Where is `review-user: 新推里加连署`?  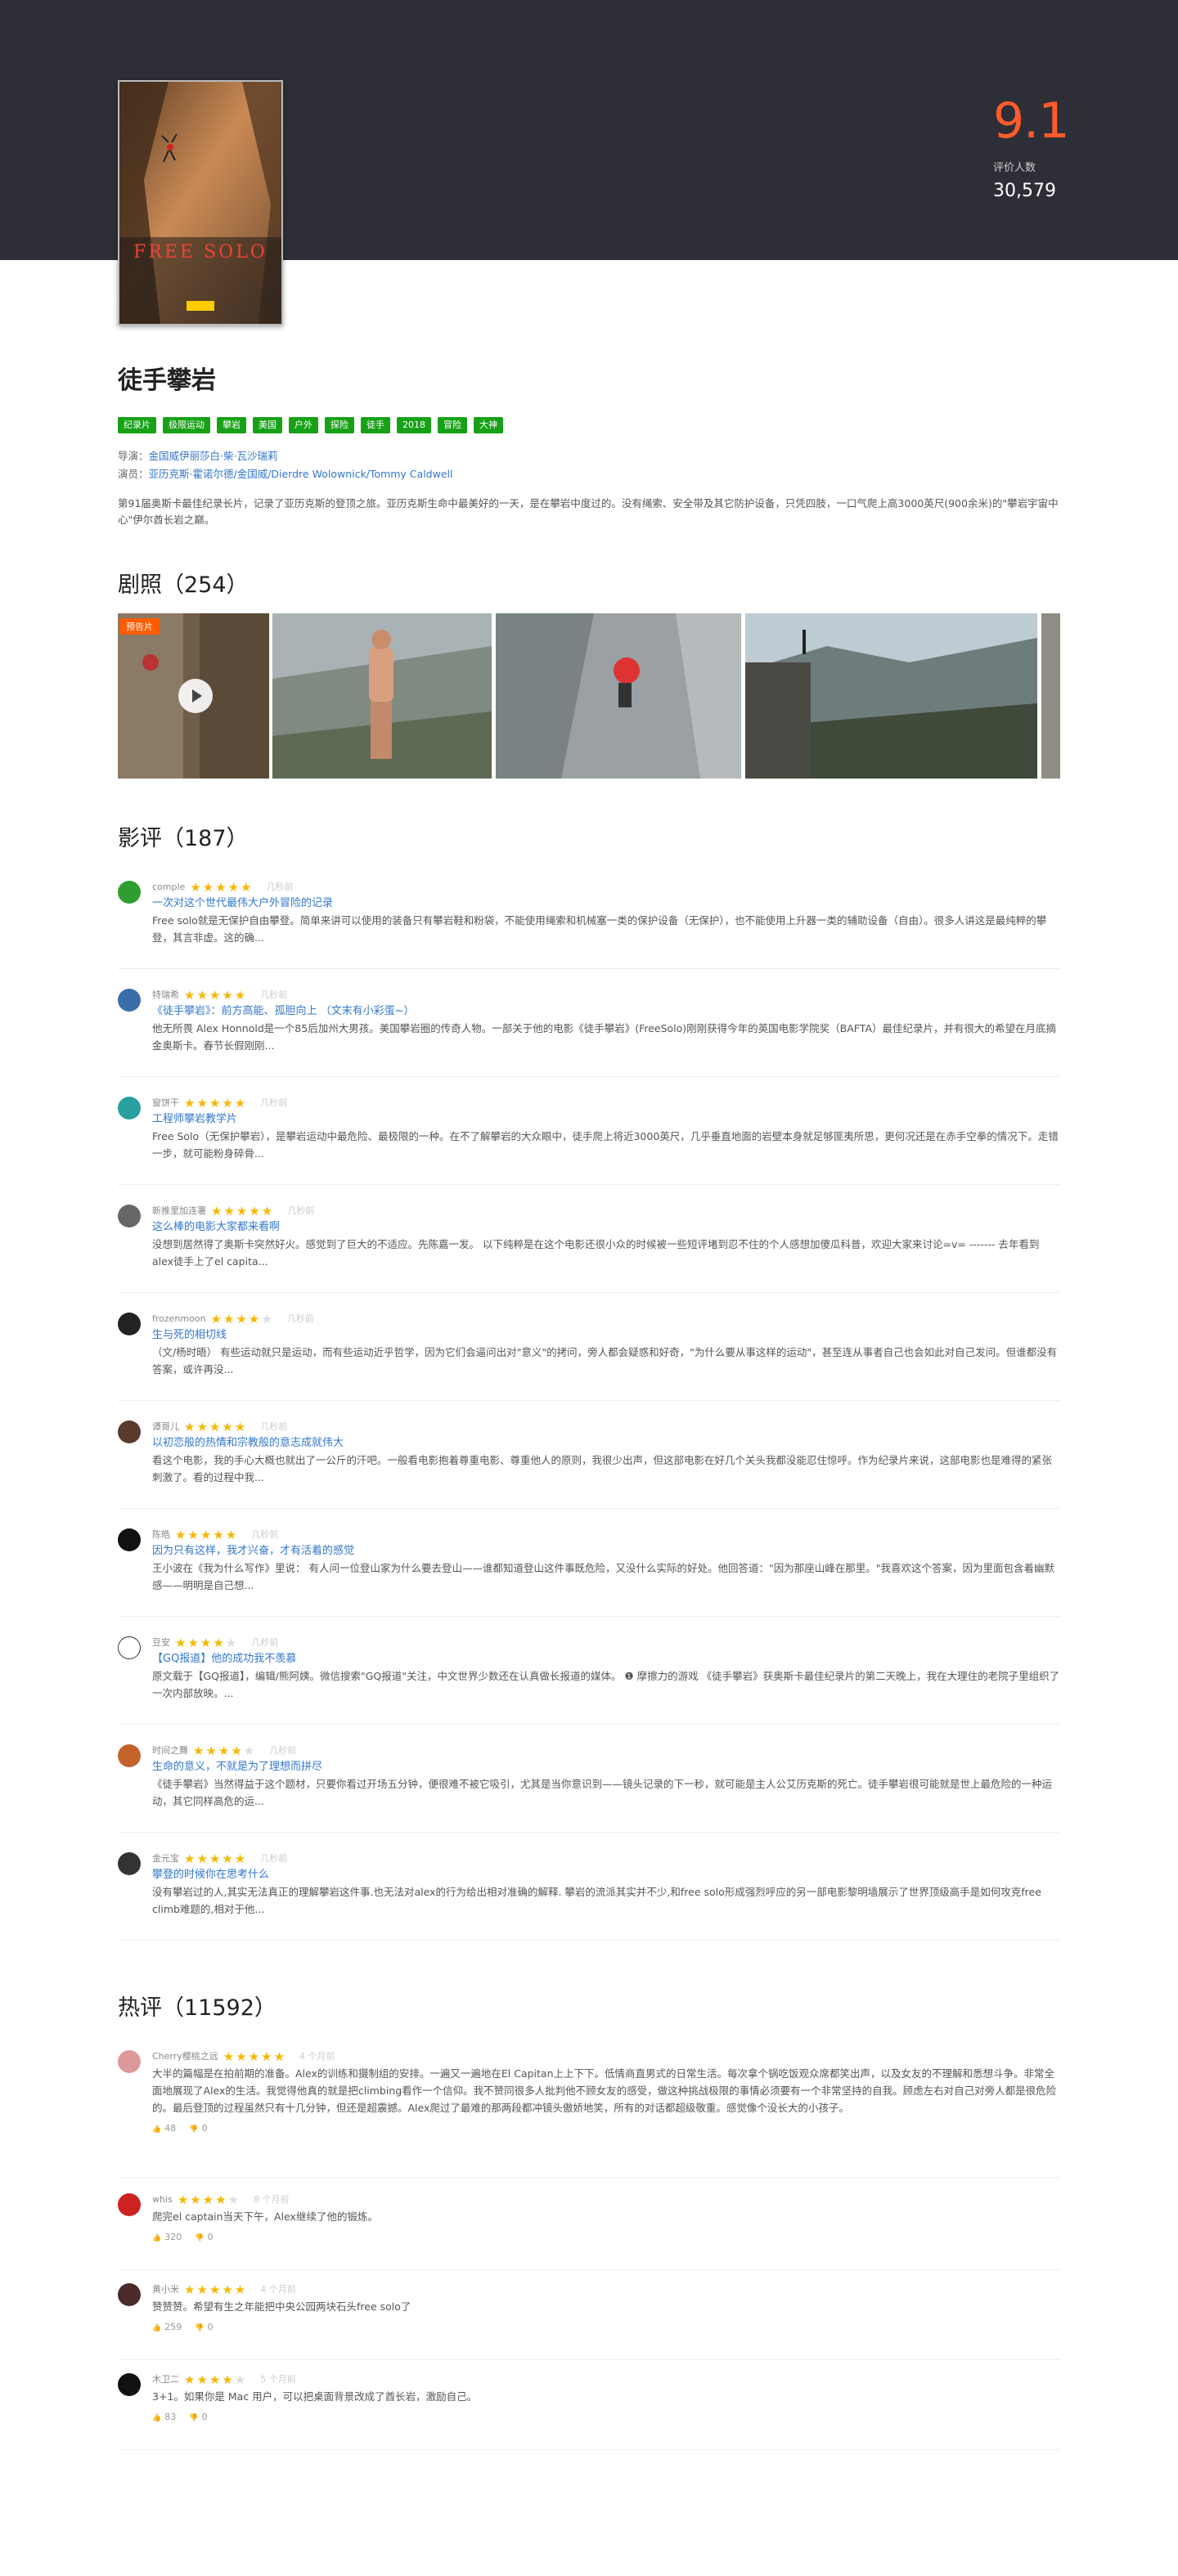 review-user: 新推里加连署 is located at coordinates (179, 1211).